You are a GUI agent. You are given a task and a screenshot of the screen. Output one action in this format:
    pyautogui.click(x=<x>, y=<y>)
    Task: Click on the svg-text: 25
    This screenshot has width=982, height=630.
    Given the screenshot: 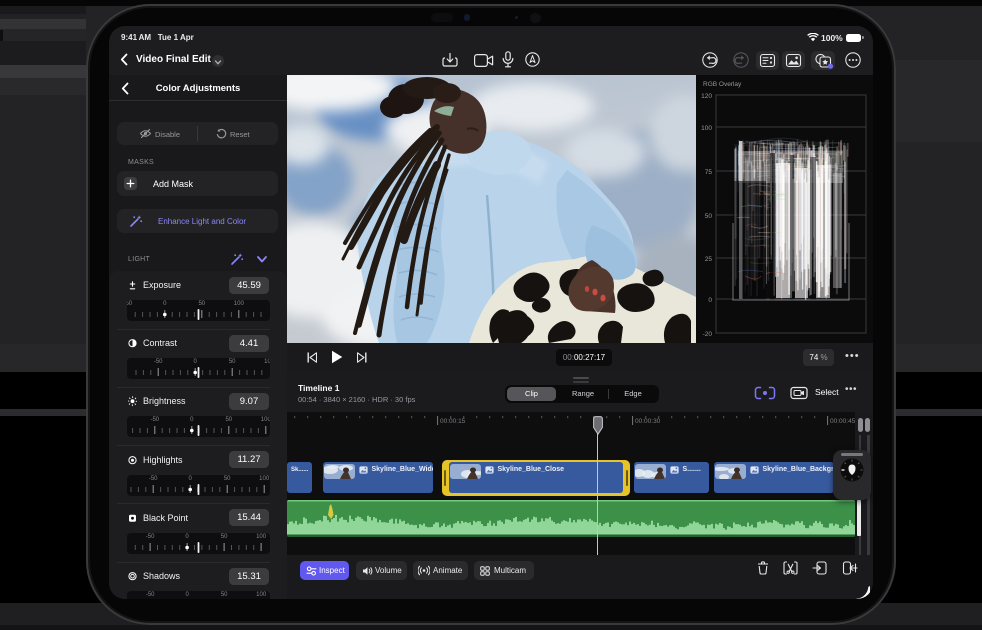 What is the action you would take?
    pyautogui.click(x=709, y=259)
    